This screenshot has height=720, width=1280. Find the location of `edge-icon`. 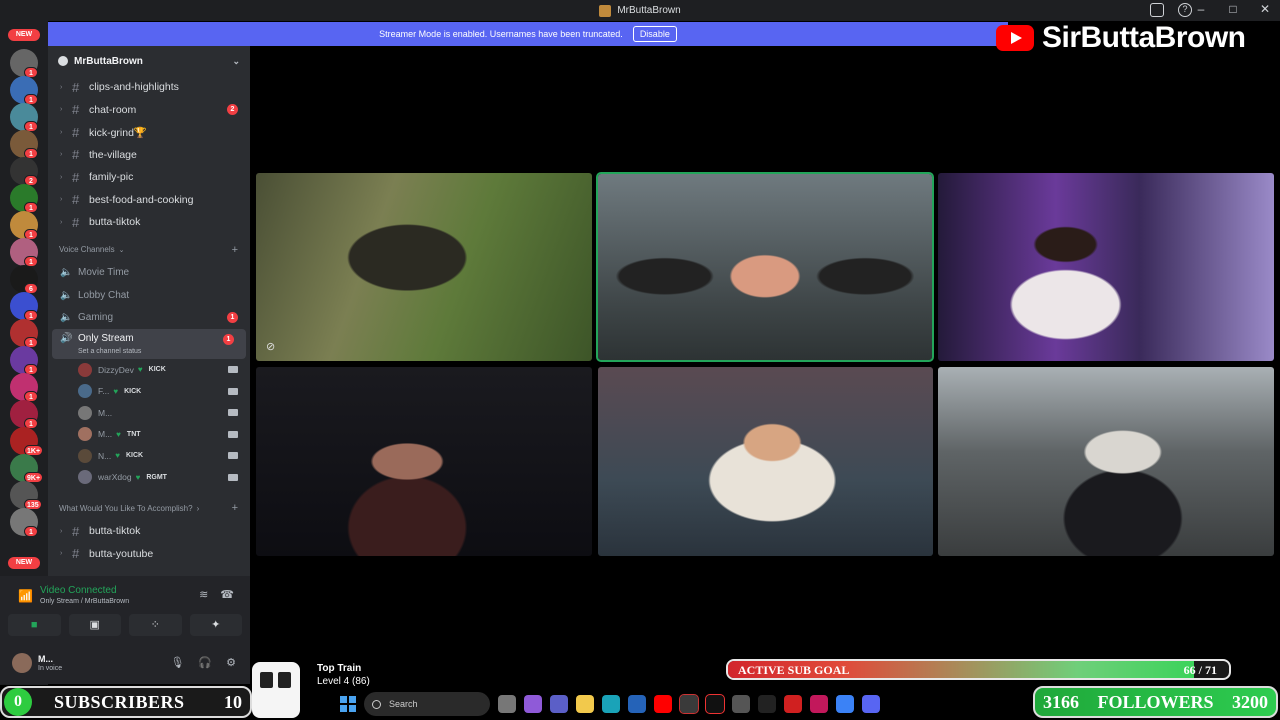

edge-icon is located at coordinates (611, 704).